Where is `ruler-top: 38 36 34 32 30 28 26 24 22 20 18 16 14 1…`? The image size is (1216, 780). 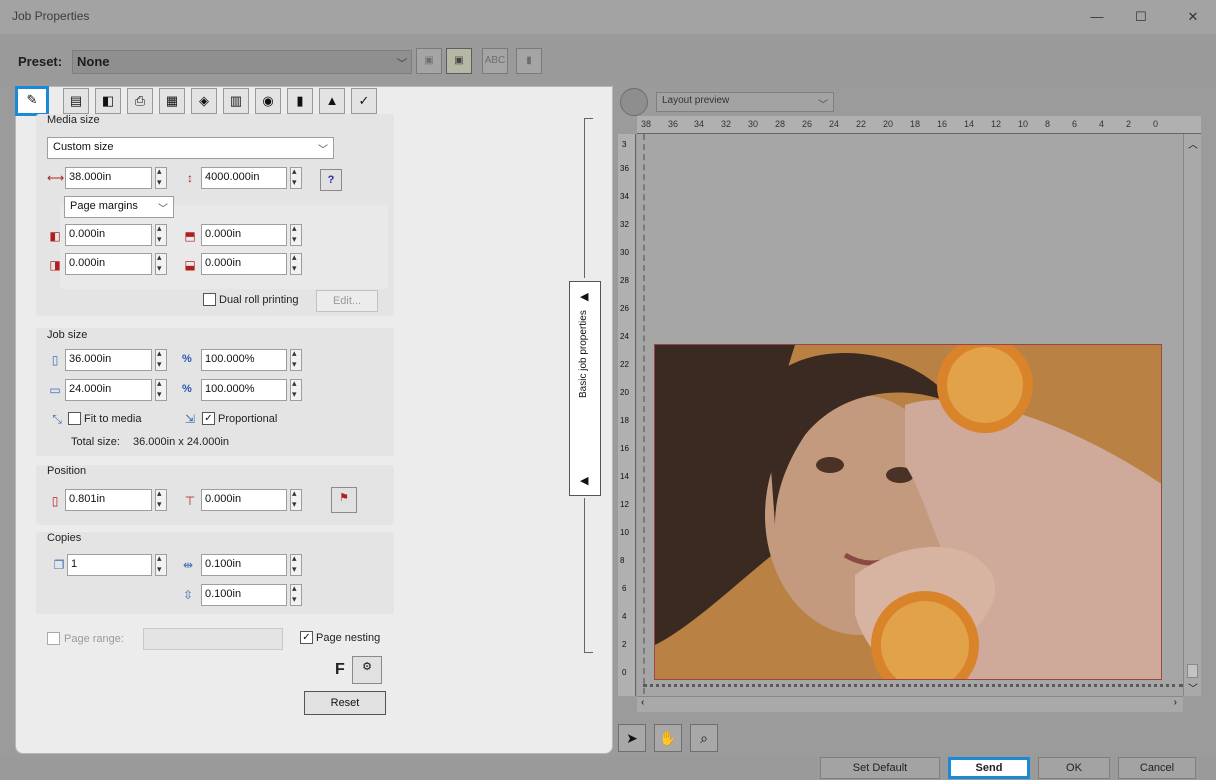
ruler-top: 38 36 34 32 30 28 26 24 22 20 18 16 14 1… is located at coordinates (919, 125).